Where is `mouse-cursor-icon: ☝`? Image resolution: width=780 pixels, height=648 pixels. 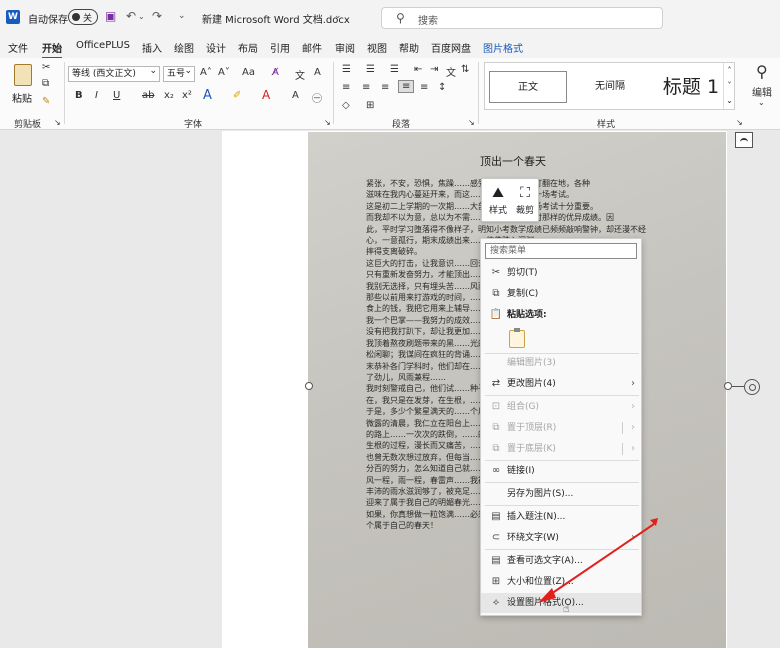
mouse-cursor-icon: ☝ is located at coordinates (566, 608).